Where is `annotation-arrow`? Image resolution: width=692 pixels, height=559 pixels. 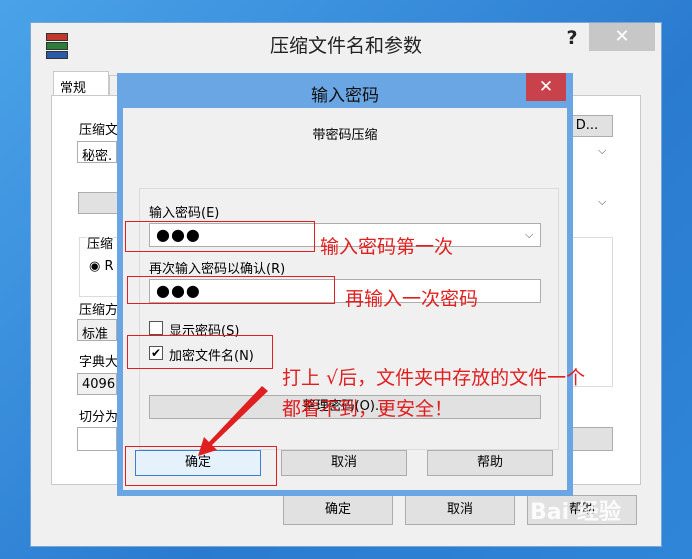 annotation-arrow is located at coordinates (233, 421).